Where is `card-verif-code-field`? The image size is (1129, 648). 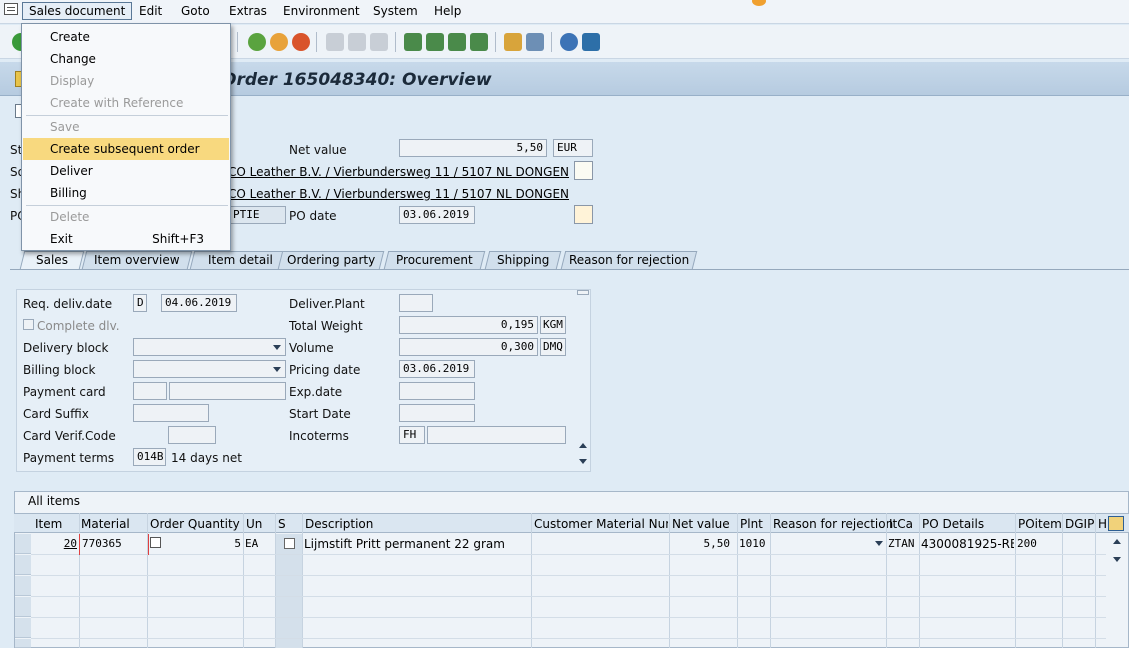
card-verif-code-field is located at coordinates (192, 435).